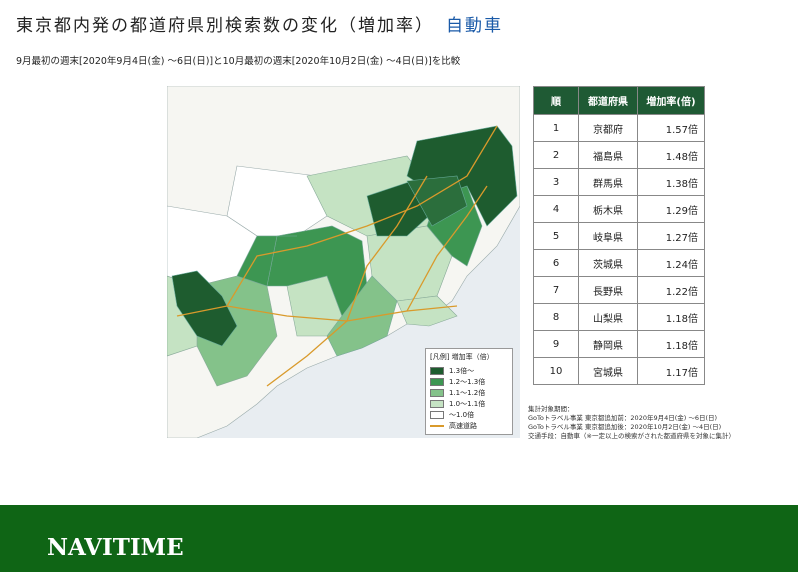 This screenshot has height=572, width=798. What do you see at coordinates (225, 26) in the screenshot?
I see `title-main: 東京都内発の都道府県別検索数の変化（増加率）` at bounding box center [225, 26].